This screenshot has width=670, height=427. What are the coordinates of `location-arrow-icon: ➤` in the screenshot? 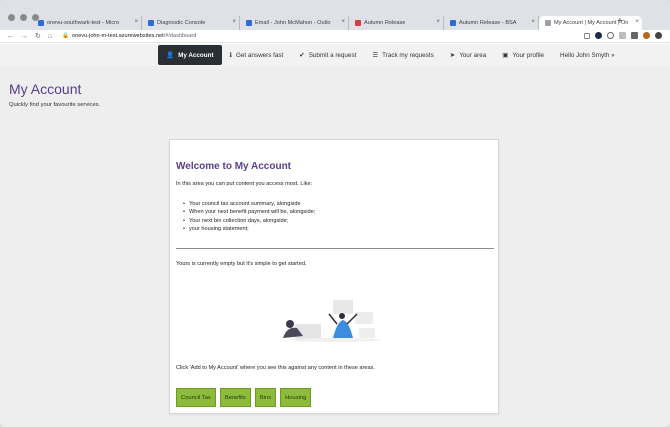 It's located at (452, 55).